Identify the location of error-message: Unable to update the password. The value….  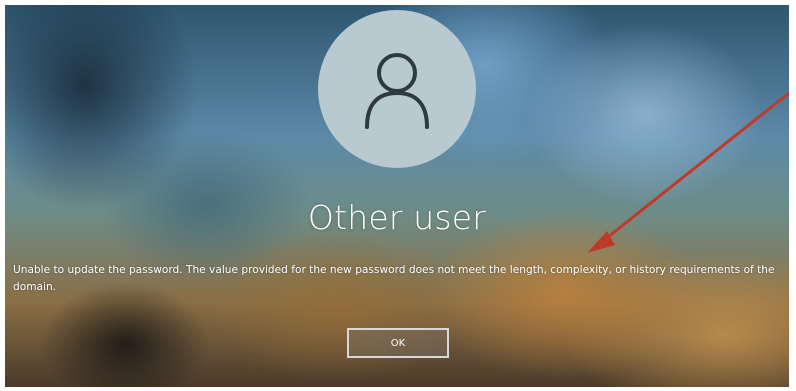
(394, 278).